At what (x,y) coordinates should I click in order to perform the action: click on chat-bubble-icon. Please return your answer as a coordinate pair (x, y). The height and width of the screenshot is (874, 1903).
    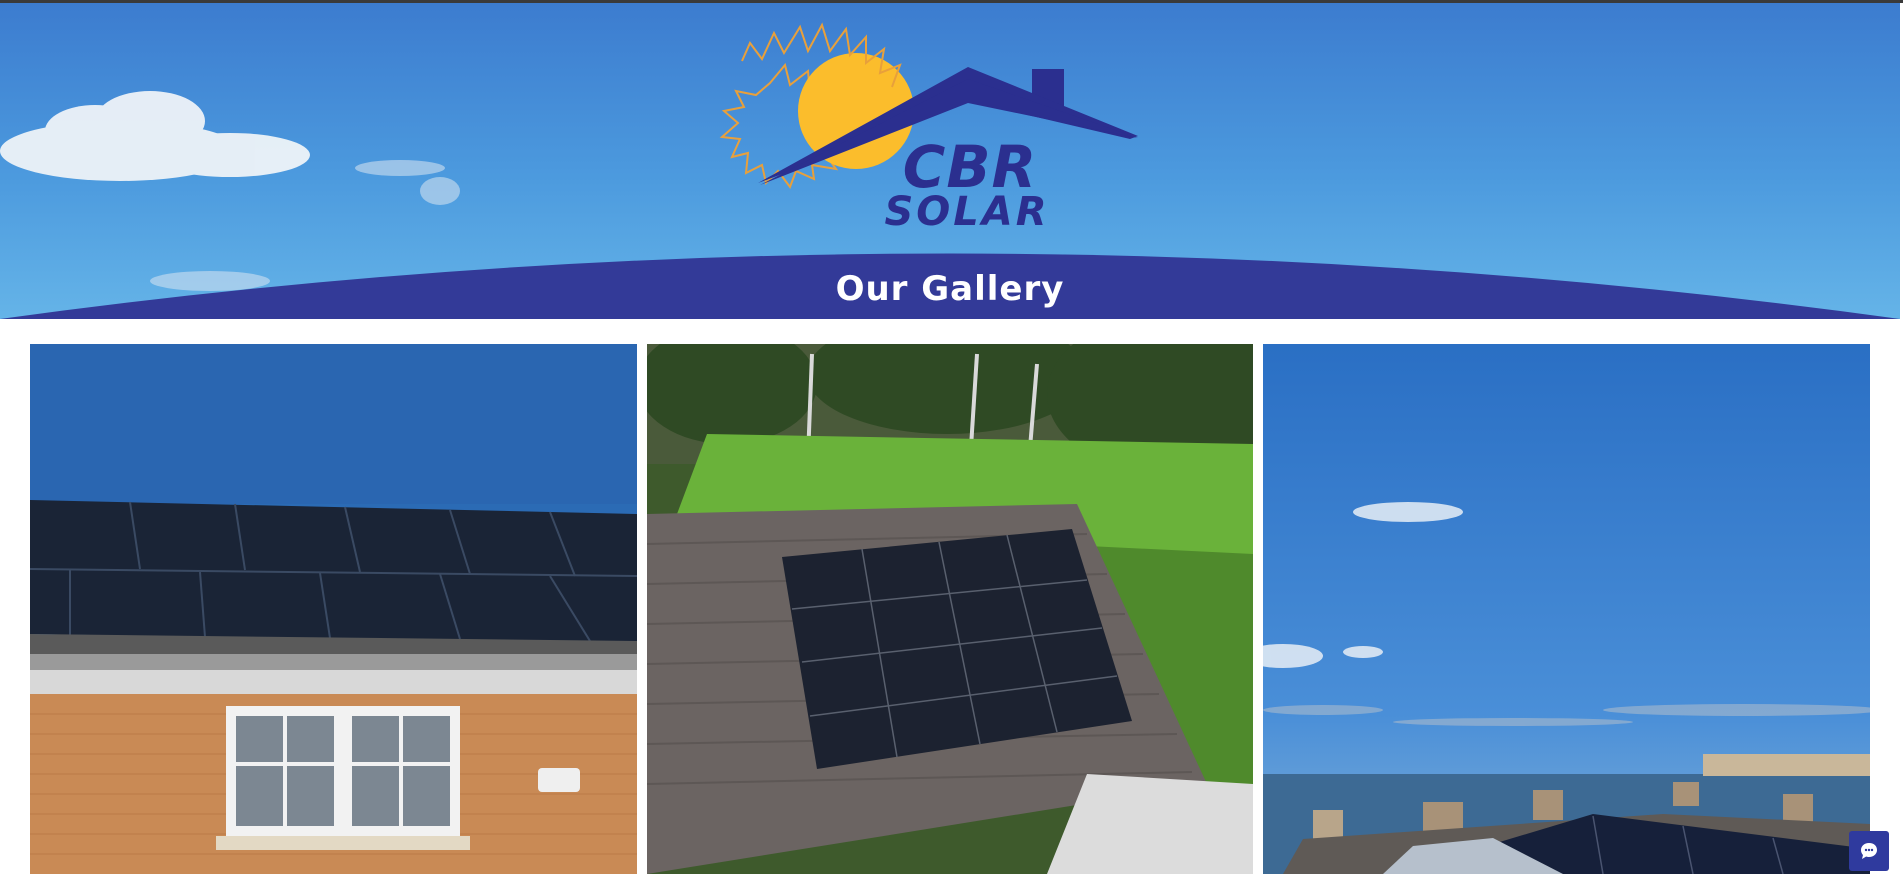
    Looking at the image, I should click on (1869, 851).